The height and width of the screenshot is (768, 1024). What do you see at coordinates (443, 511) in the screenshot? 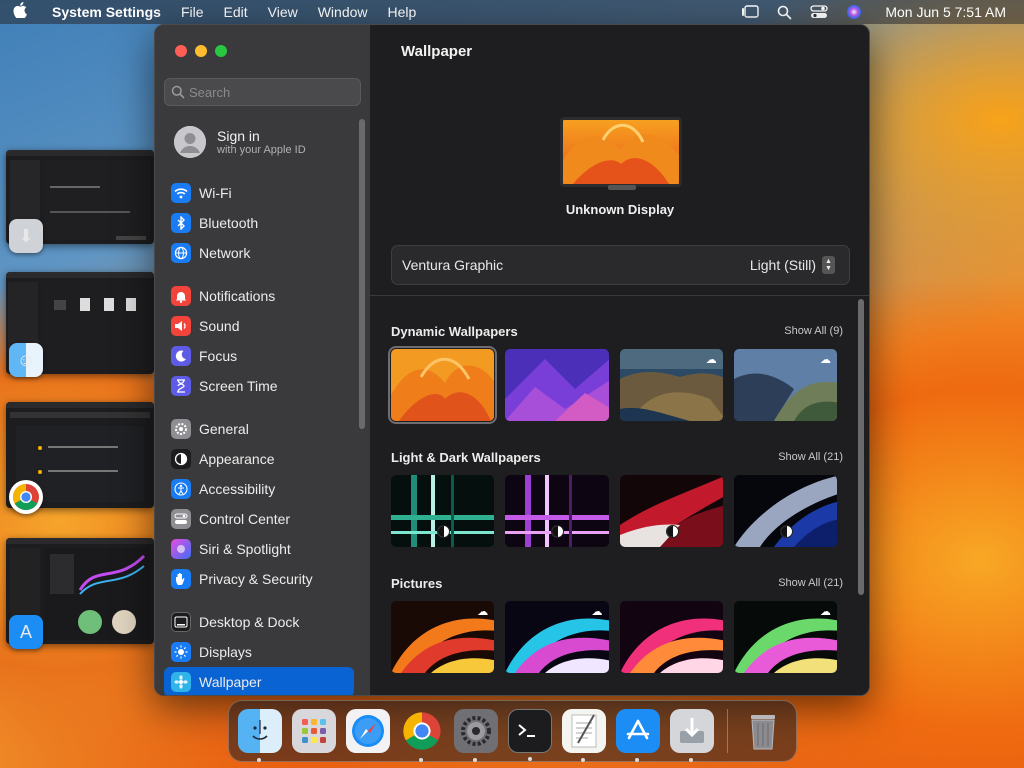
I see `wallpaper-thumb-macos-graphic-green` at bounding box center [443, 511].